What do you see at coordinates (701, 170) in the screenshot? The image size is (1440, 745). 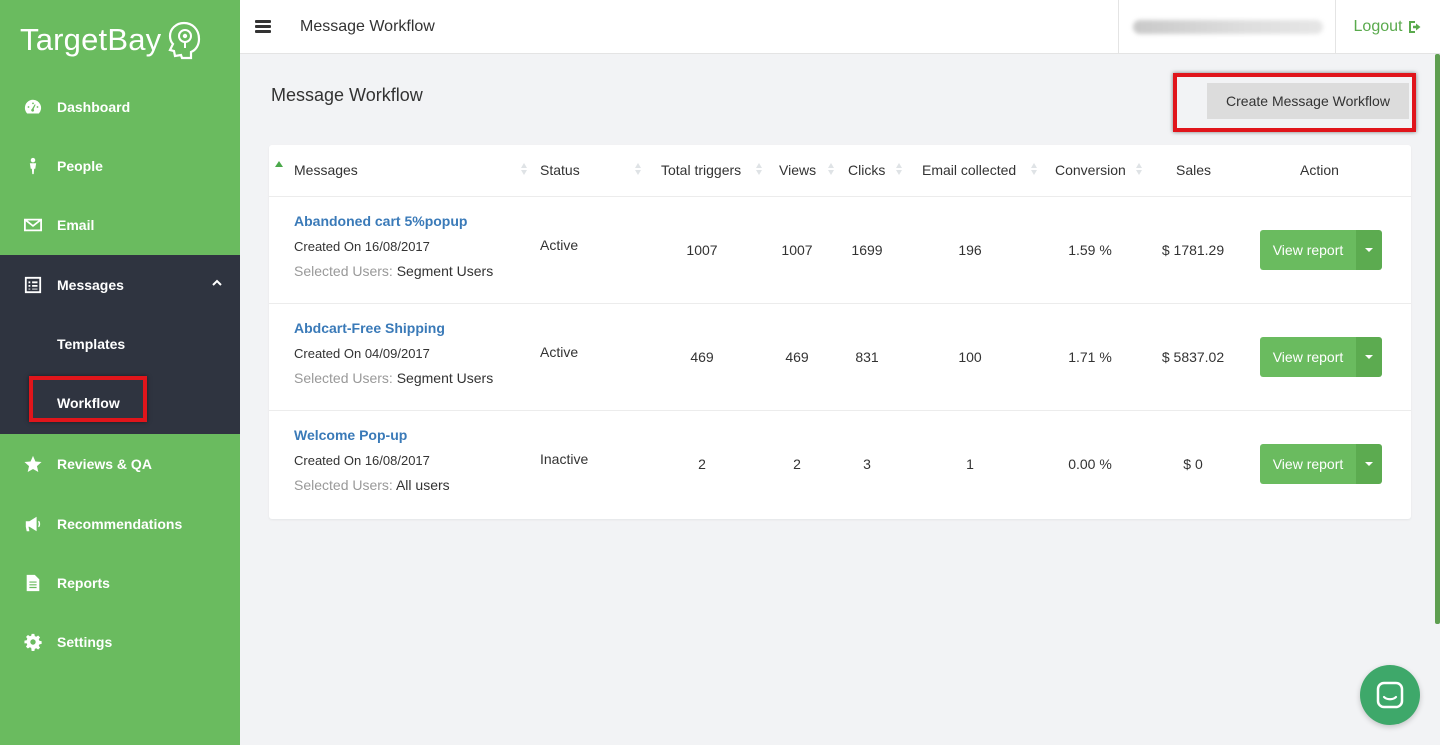 I see `column-header-total-triggers: Total triggers` at bounding box center [701, 170].